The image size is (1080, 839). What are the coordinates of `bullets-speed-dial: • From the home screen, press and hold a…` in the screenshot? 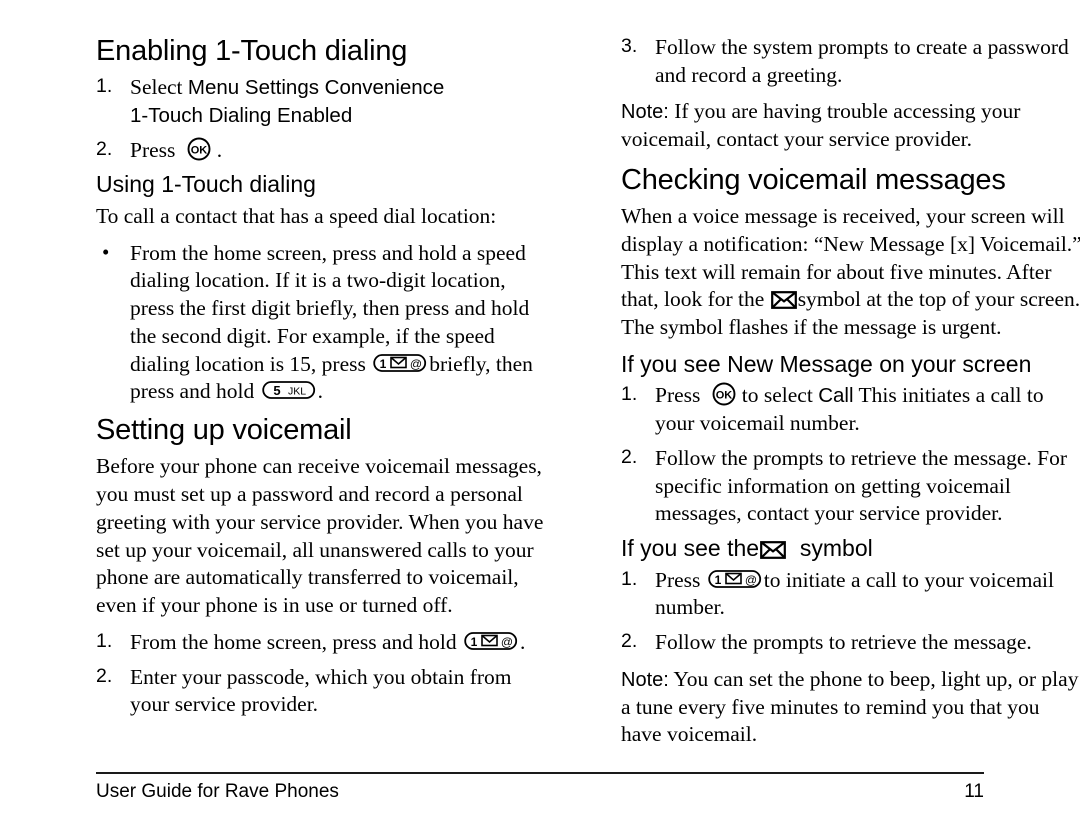 It's located at (323, 323).